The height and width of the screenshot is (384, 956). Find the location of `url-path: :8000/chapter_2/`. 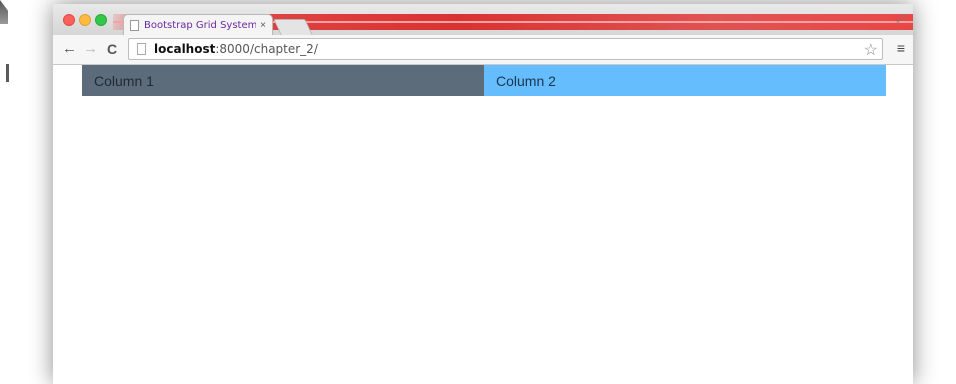

url-path: :8000/chapter_2/ is located at coordinates (266, 49).